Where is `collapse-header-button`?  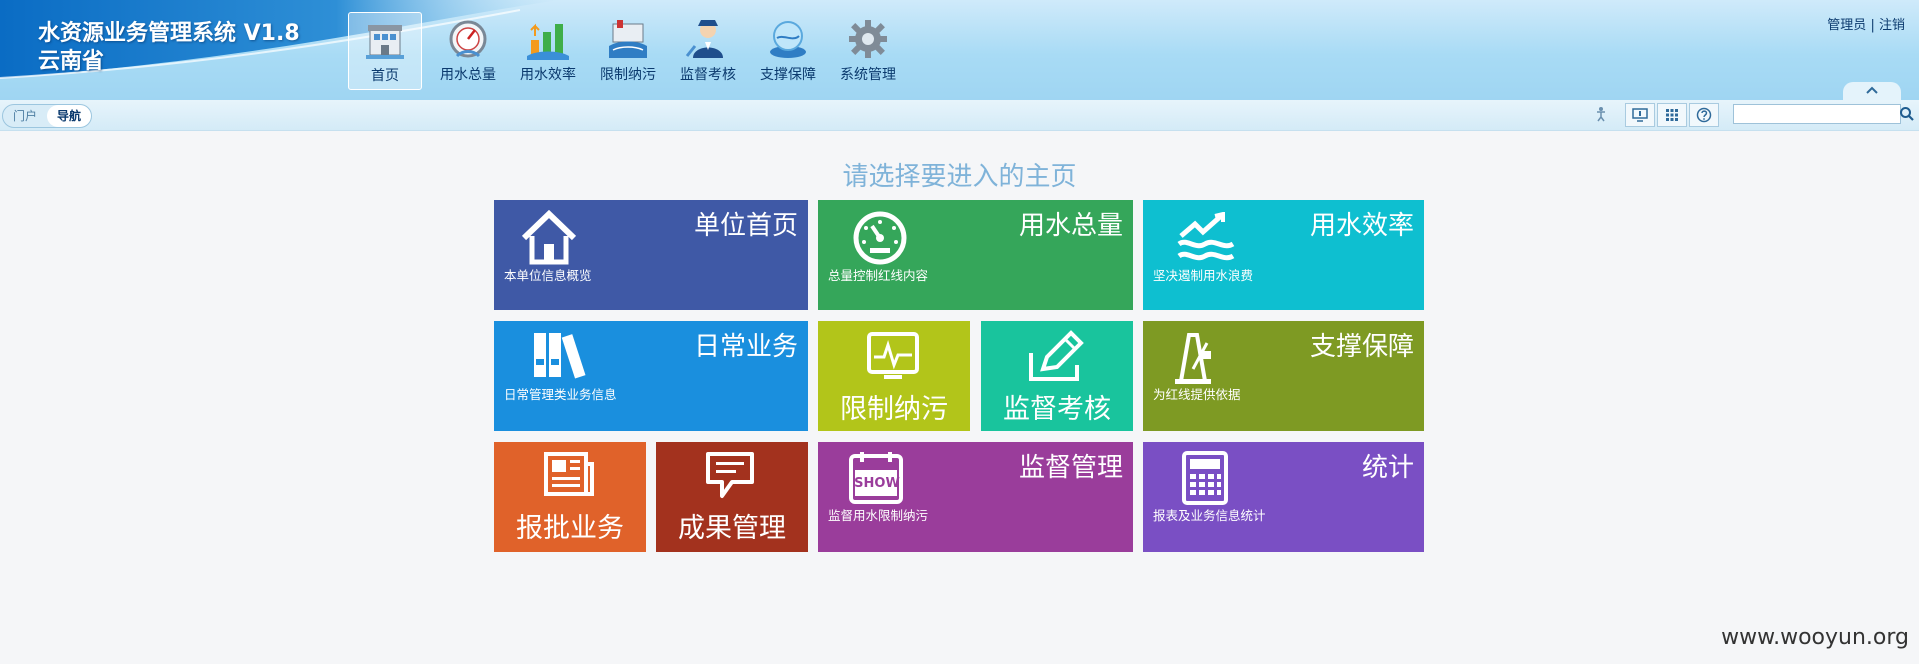 collapse-header-button is located at coordinates (1872, 91).